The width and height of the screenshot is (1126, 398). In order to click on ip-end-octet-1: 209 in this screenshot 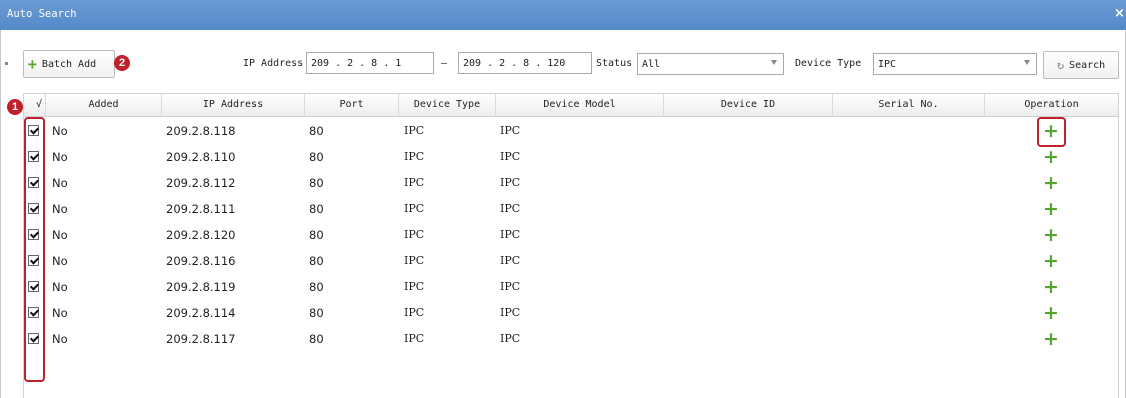, I will do `click(472, 63)`.